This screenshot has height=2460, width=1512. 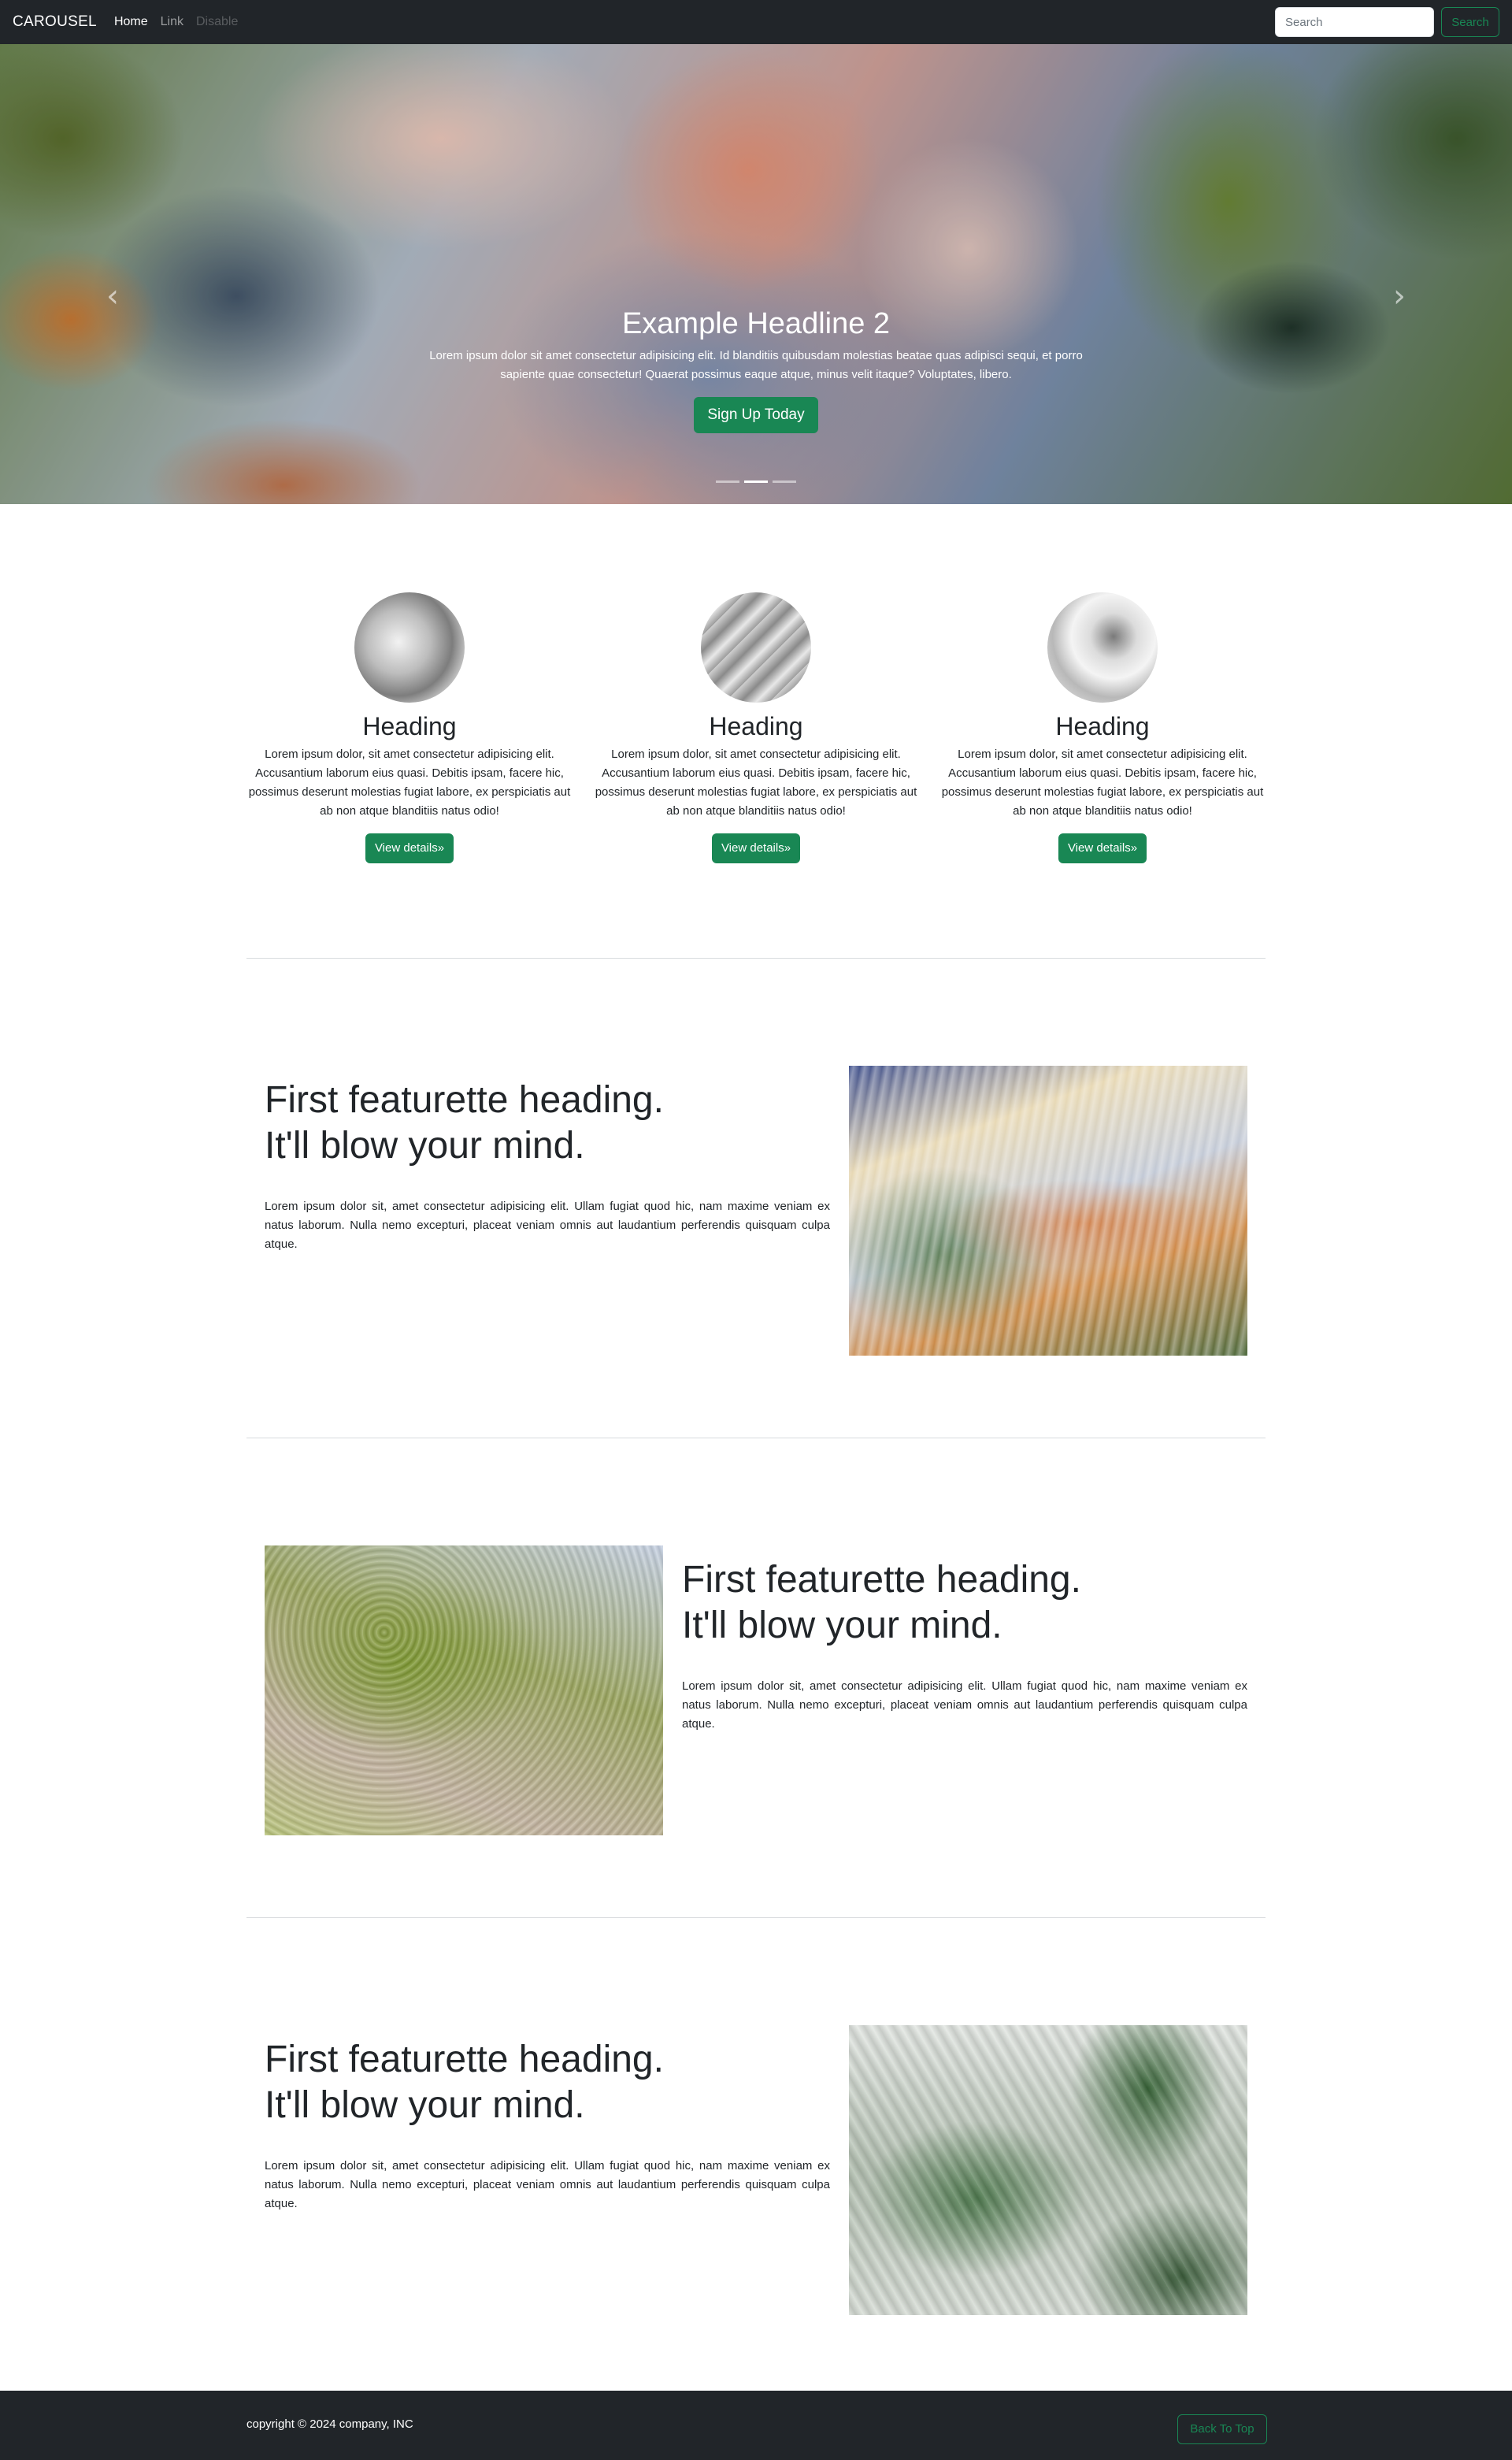 What do you see at coordinates (756, 323) in the screenshot?
I see `carousel-headline: Example Headline 2` at bounding box center [756, 323].